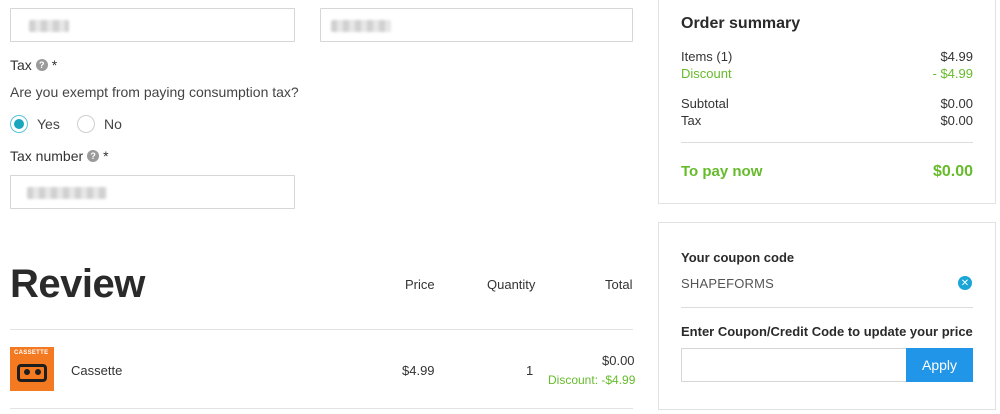 Image resolution: width=1000 pixels, height=414 pixels. I want to click on radio-unselected-icon, so click(86, 124).